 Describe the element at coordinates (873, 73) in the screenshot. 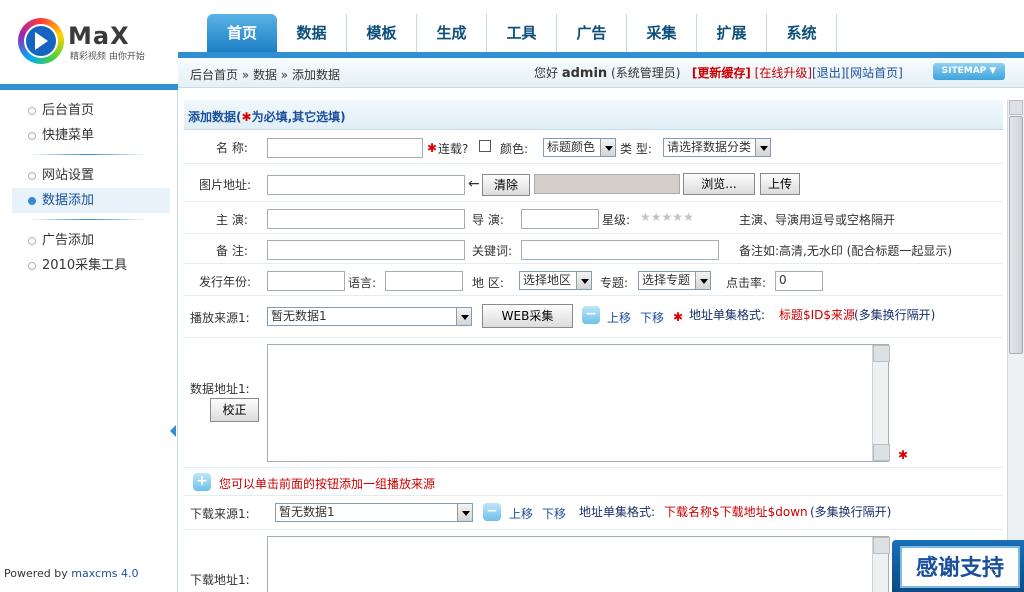

I see `site-home-link: [网站首页]` at that location.